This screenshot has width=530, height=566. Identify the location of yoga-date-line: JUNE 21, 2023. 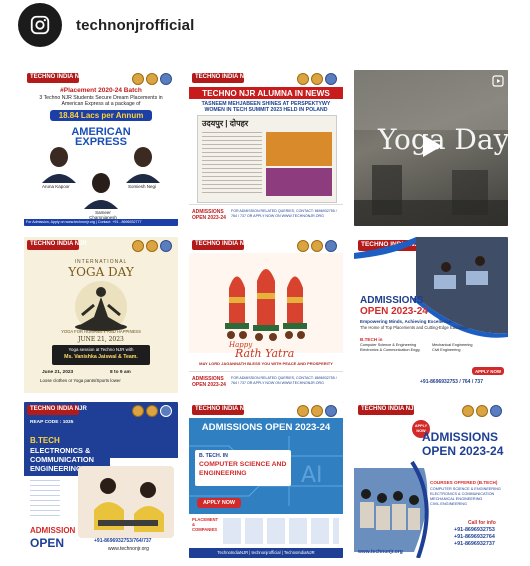
(101, 339).